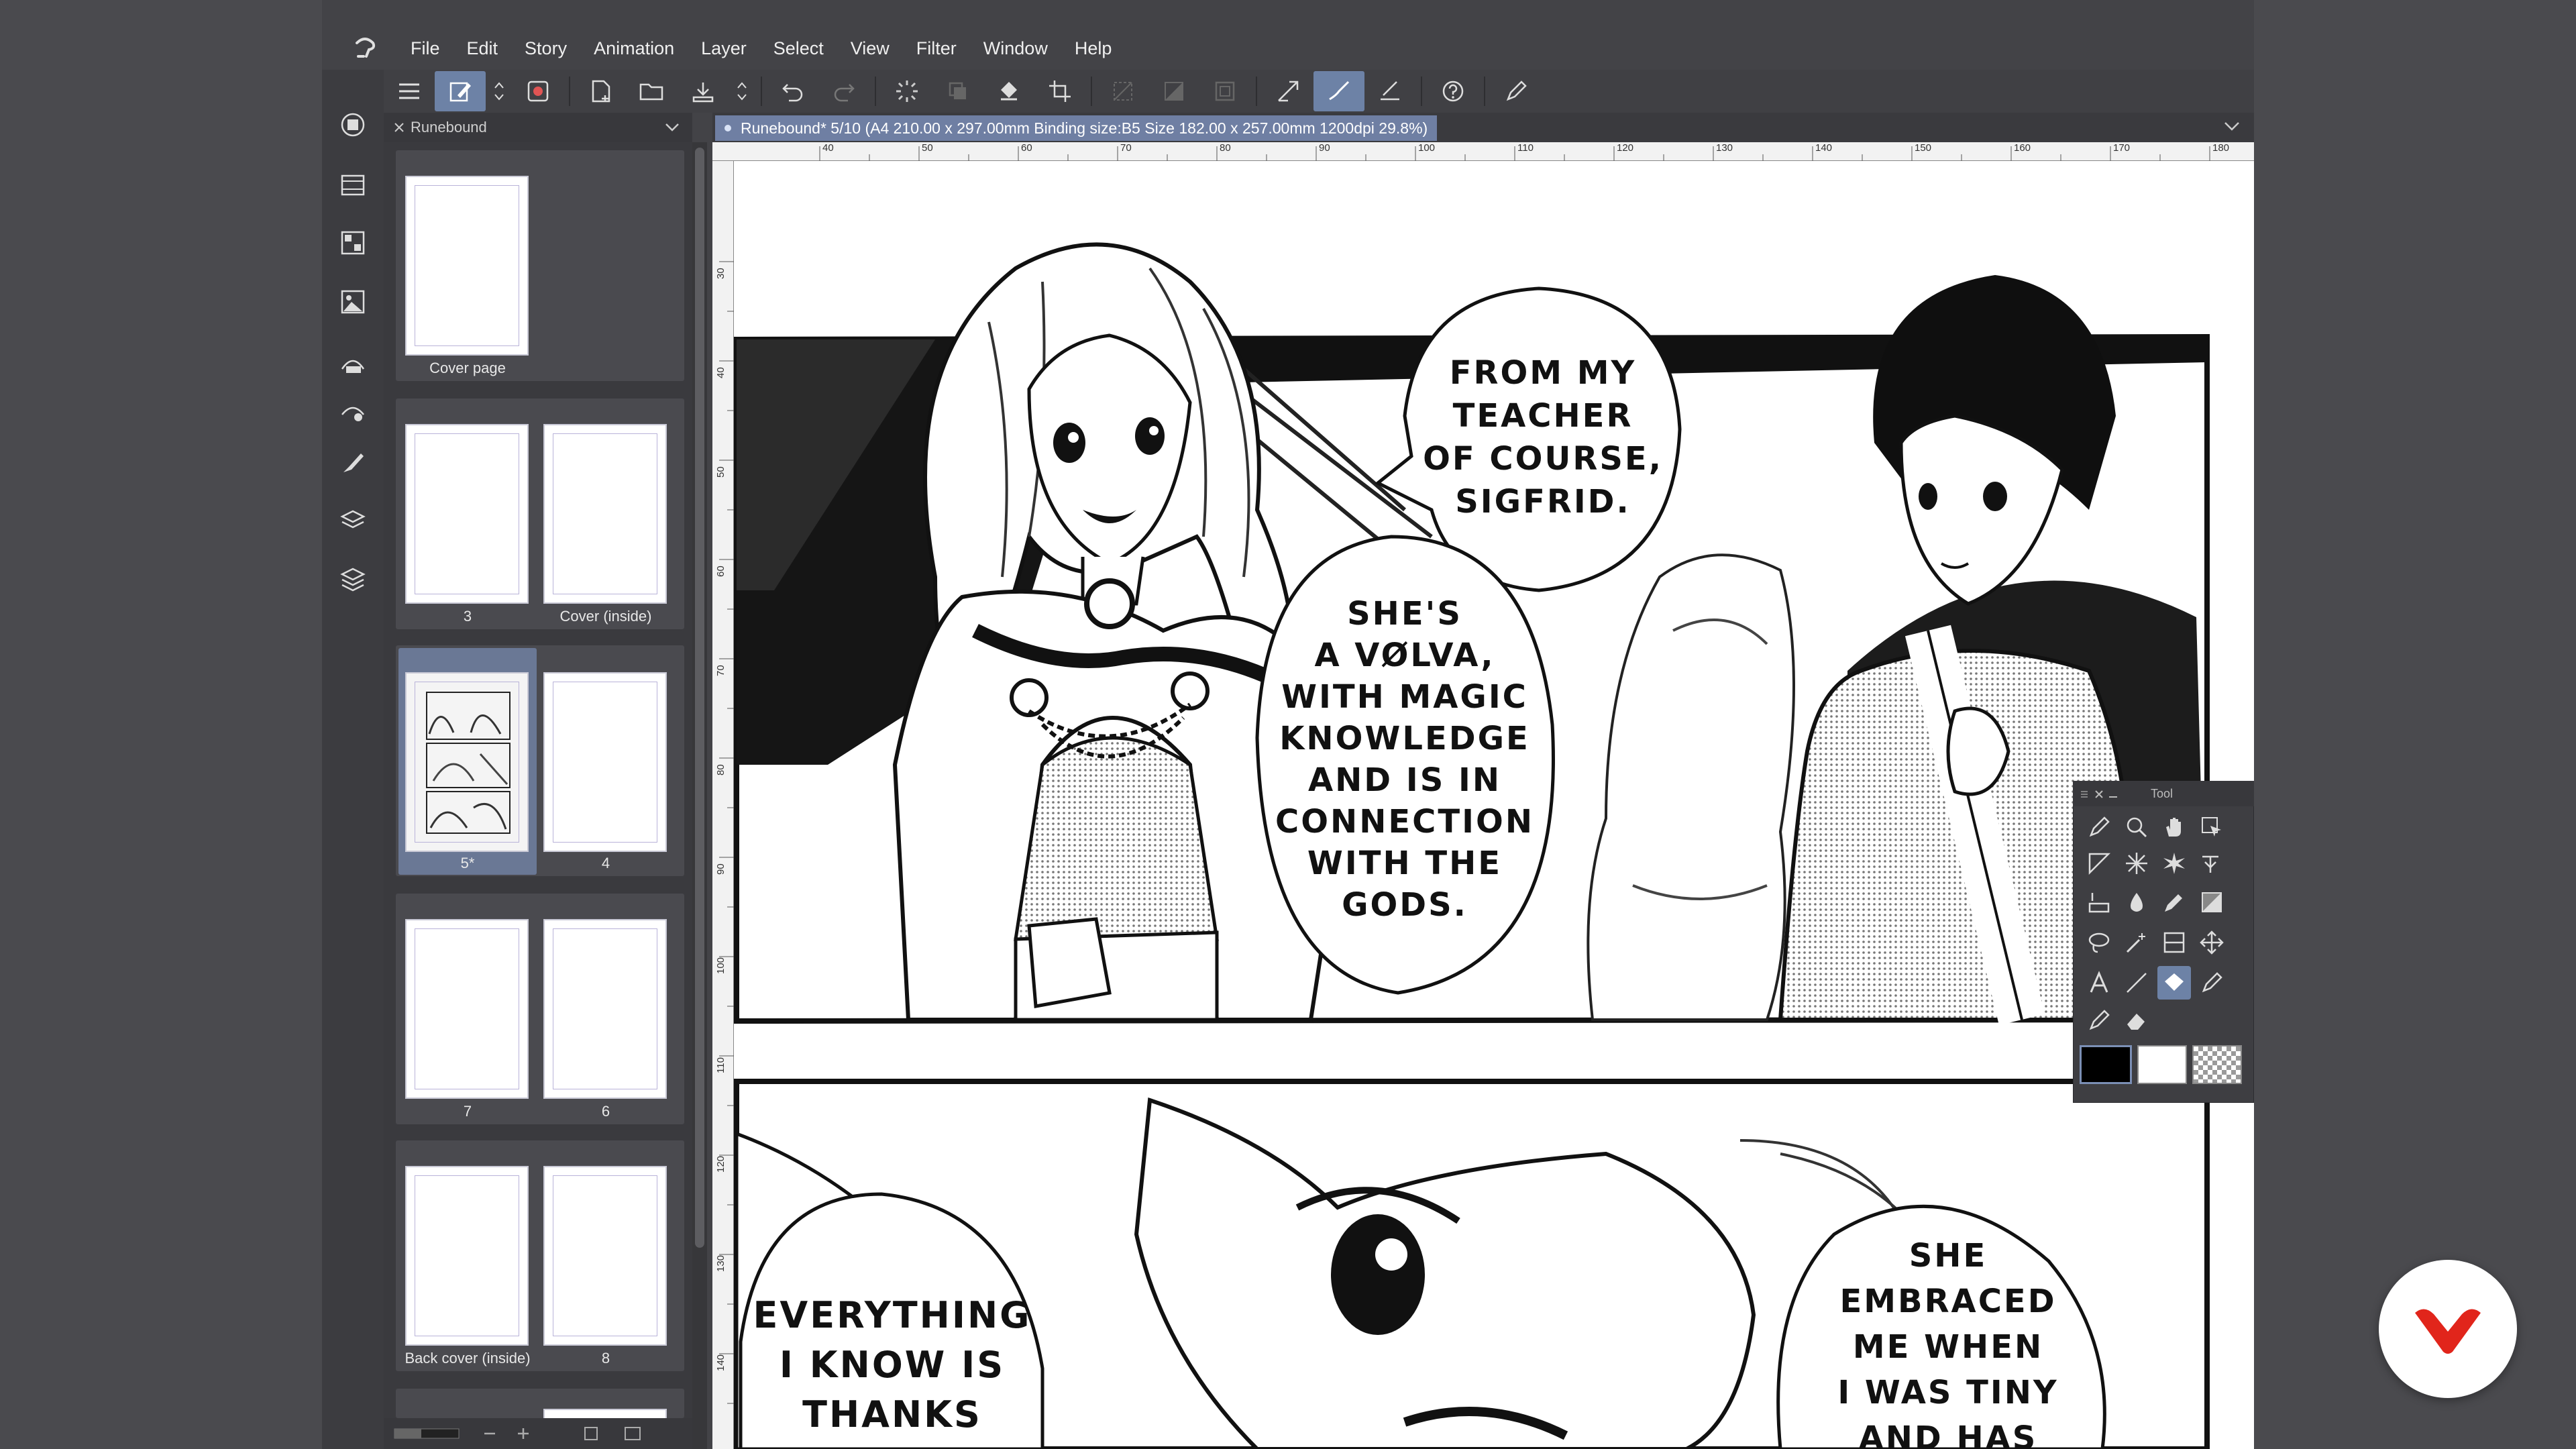  Describe the element at coordinates (2212, 863) in the screenshot. I see `operation-icon` at that location.